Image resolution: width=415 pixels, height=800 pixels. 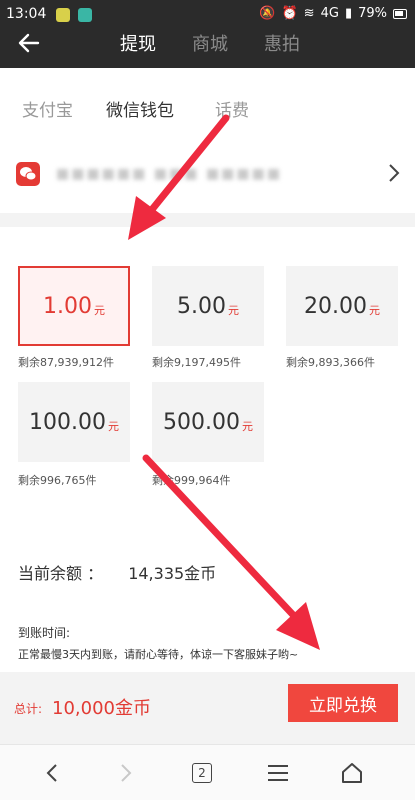 I want to click on arrival-time-title: 到账时间:, so click(x=44, y=633).